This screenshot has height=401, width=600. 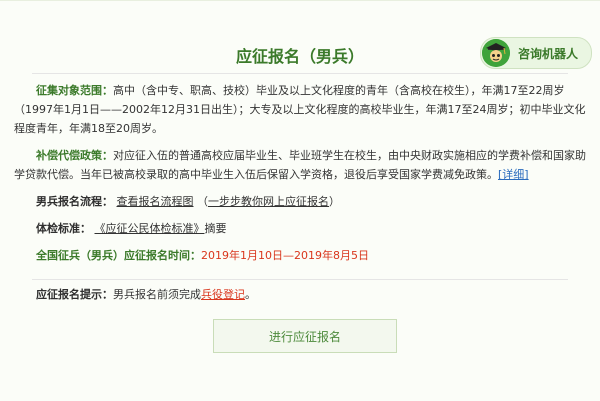 I want to click on tip-label: 应征报名提示：, so click(x=74, y=294).